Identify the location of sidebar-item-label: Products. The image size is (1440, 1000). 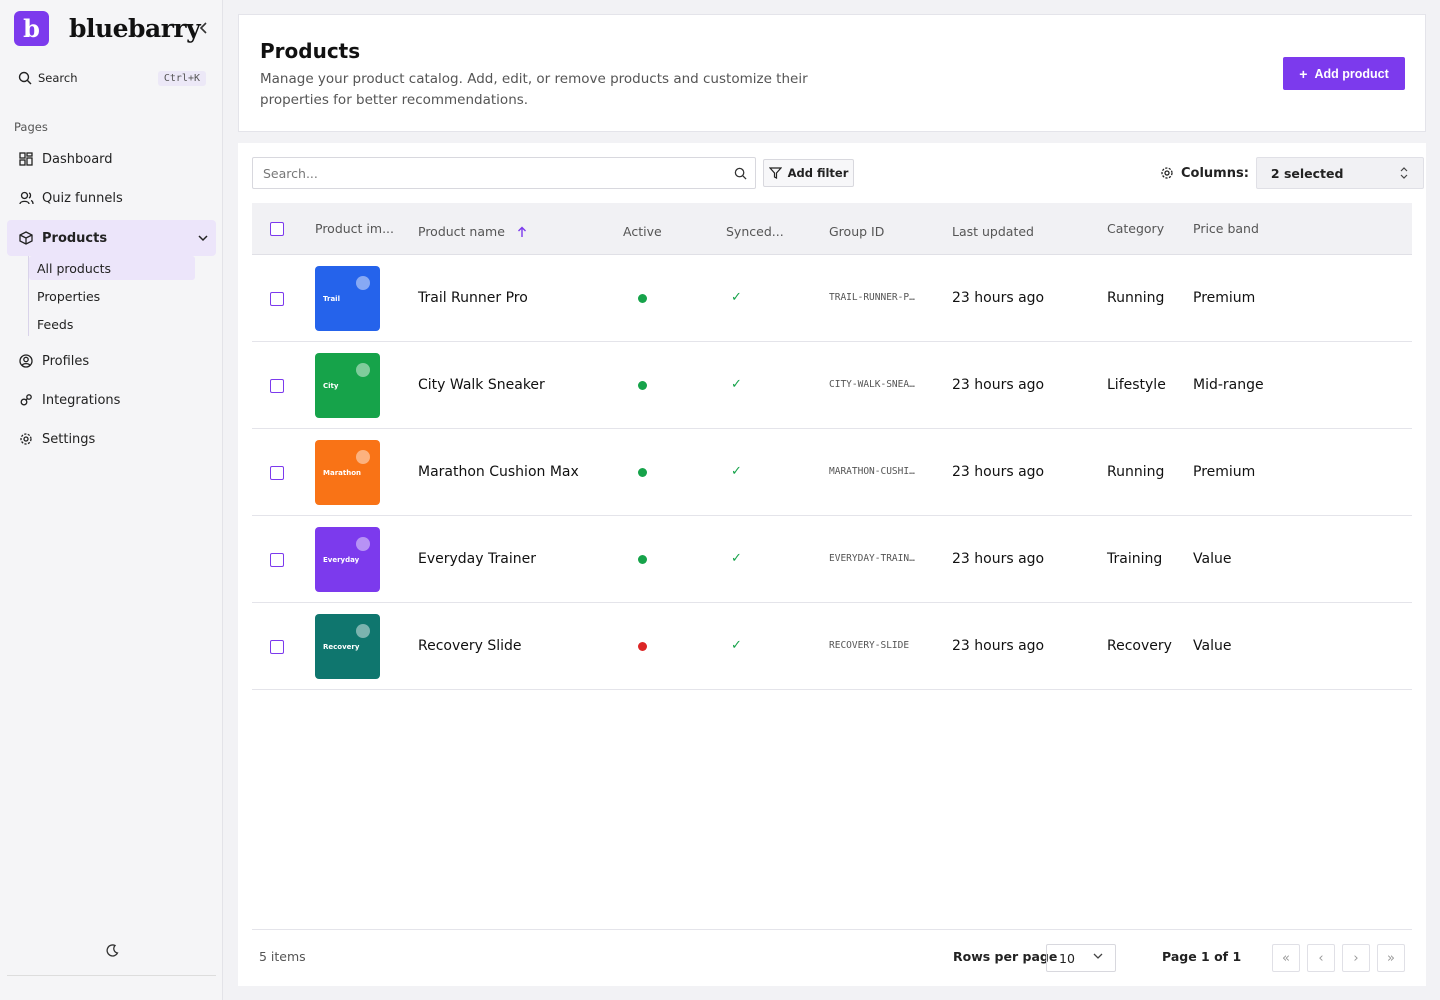
(75, 238).